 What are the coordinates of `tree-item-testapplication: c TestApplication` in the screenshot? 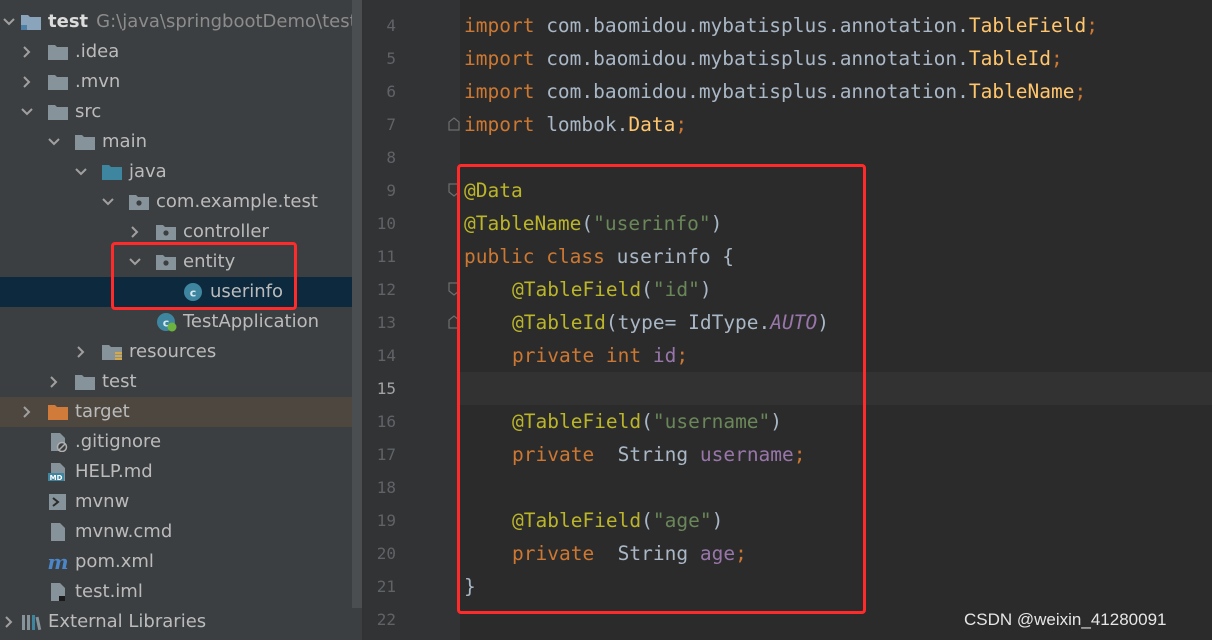 It's located at (182, 322).